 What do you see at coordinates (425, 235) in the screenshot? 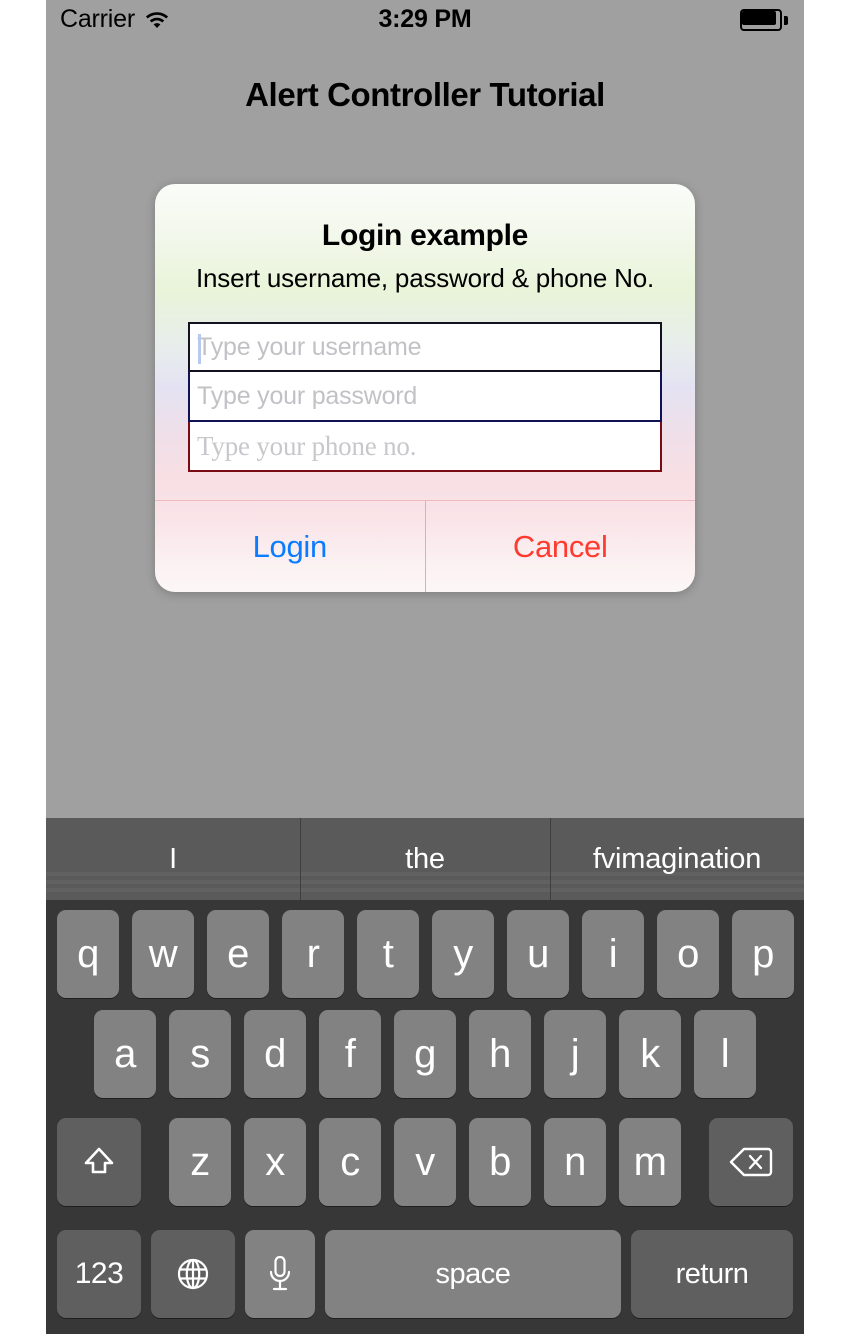
I see `alert-title: Login example` at bounding box center [425, 235].